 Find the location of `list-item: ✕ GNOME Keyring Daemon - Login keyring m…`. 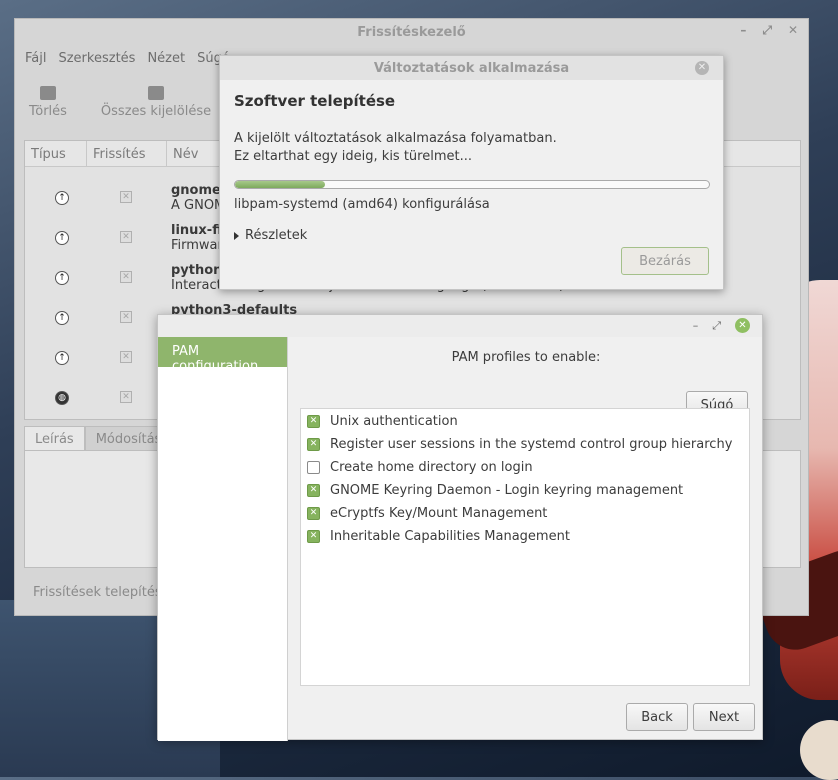

list-item: ✕ GNOME Keyring Daemon - Login keyring m… is located at coordinates (495, 490).